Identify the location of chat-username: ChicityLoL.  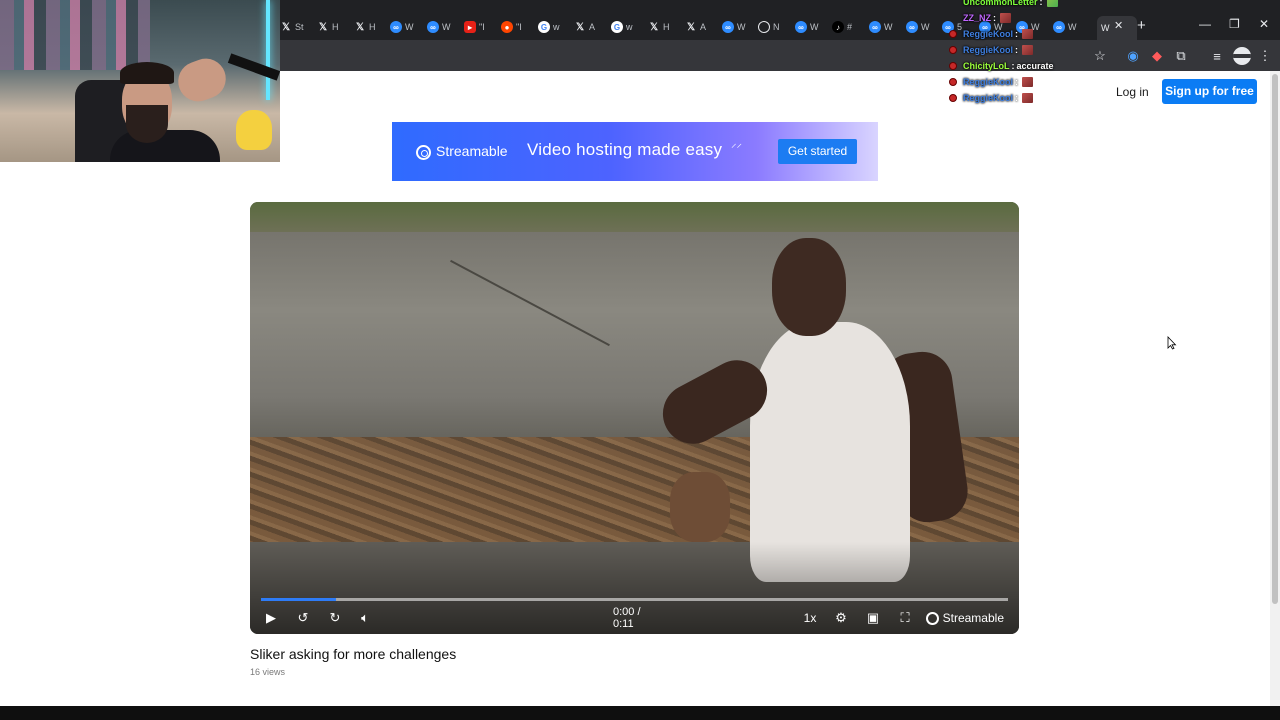
(986, 66).